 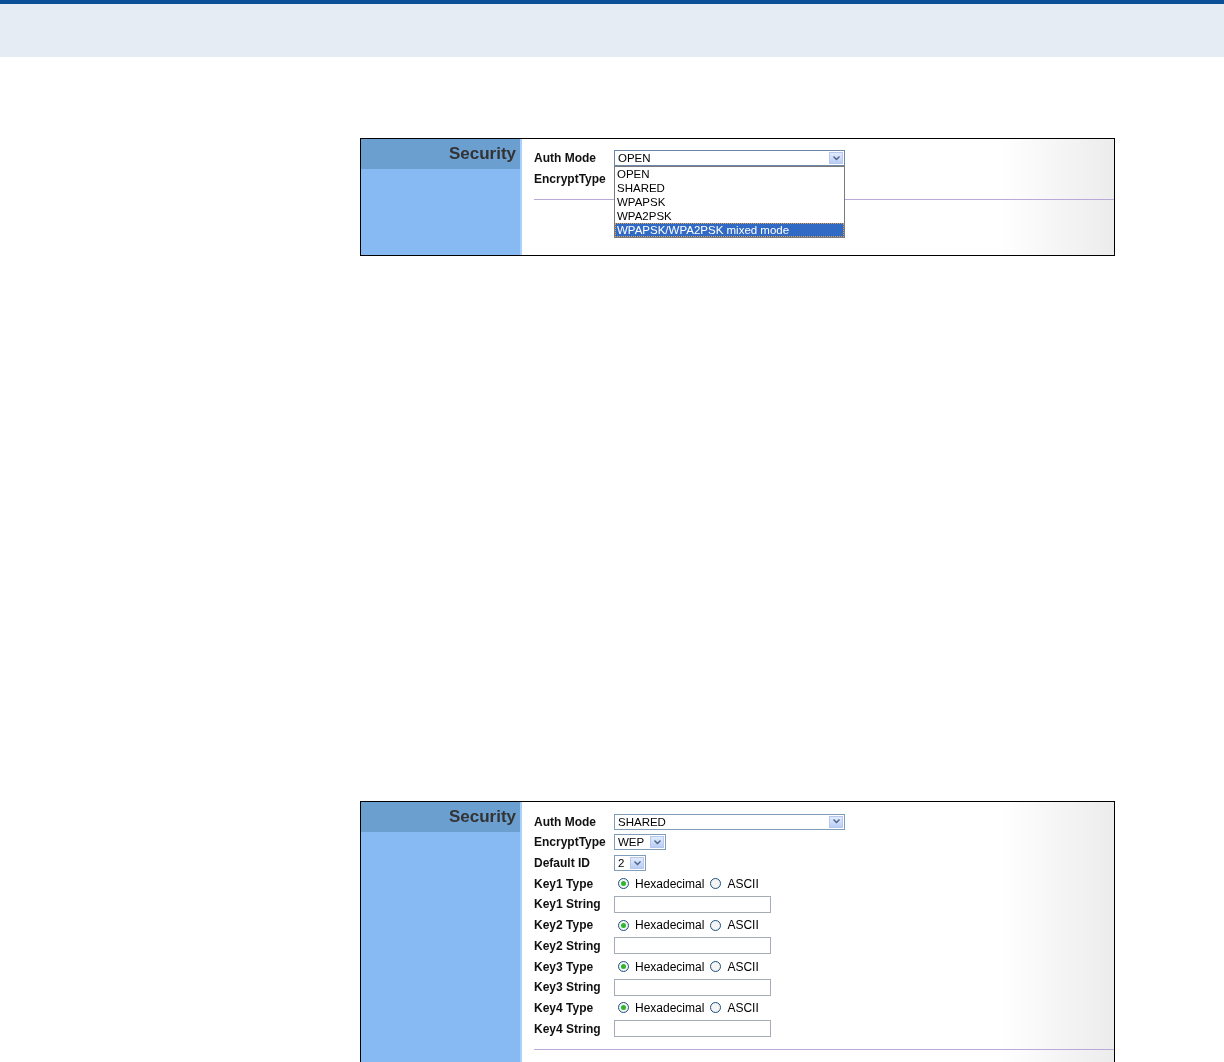 What do you see at coordinates (729, 216) in the screenshot?
I see `dropdown-option: WPA2PSK` at bounding box center [729, 216].